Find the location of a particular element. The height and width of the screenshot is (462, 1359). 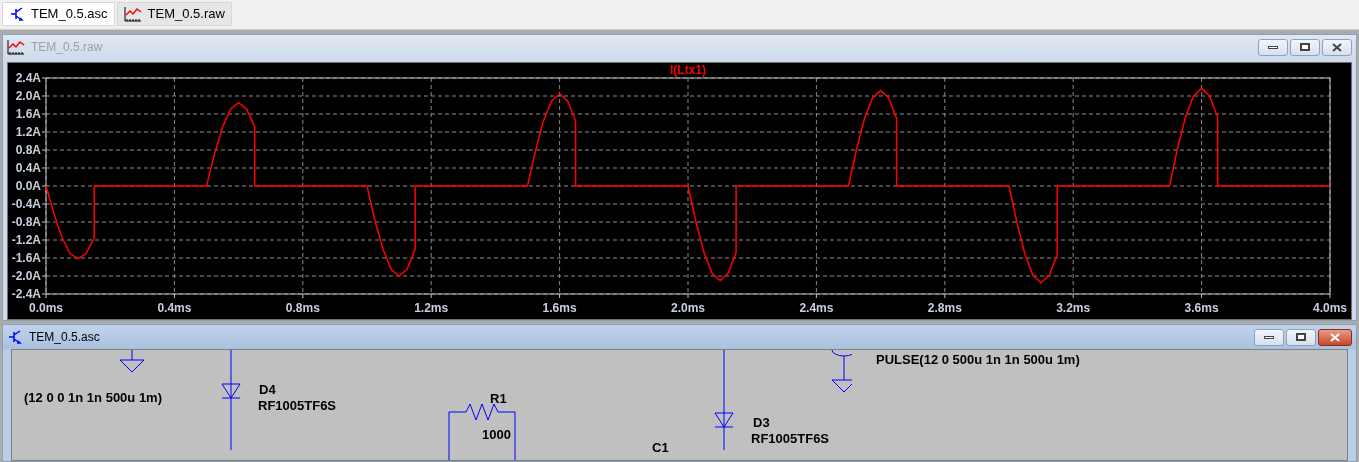

x-axis-label: 3.2ms is located at coordinates (1073, 308).